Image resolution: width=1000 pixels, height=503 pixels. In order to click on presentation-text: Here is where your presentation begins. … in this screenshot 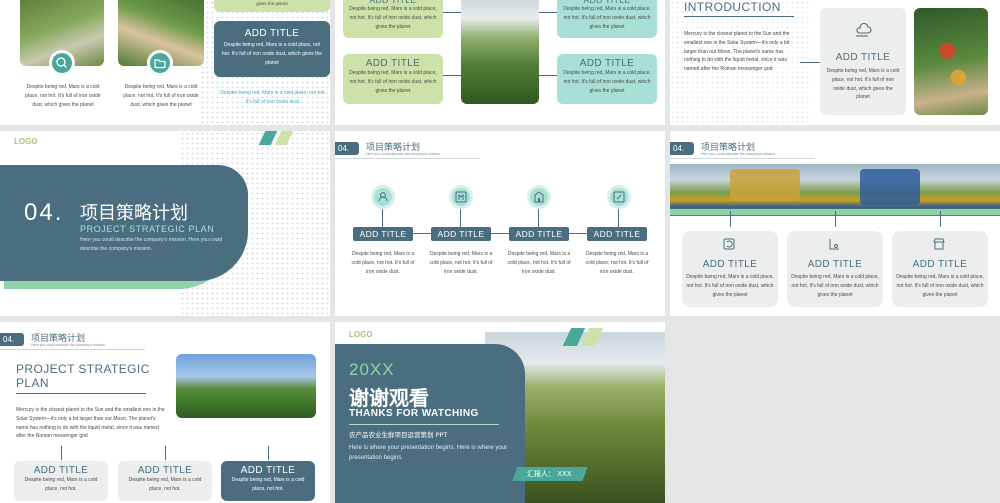, I will do `click(428, 453)`.